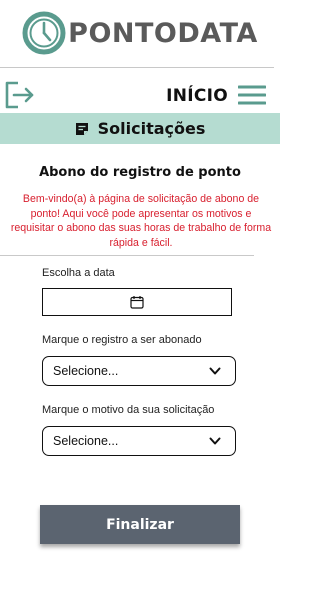 Image resolution: width=320 pixels, height=592 pixels. I want to click on brand-header: PONTODATA, so click(140, 33).